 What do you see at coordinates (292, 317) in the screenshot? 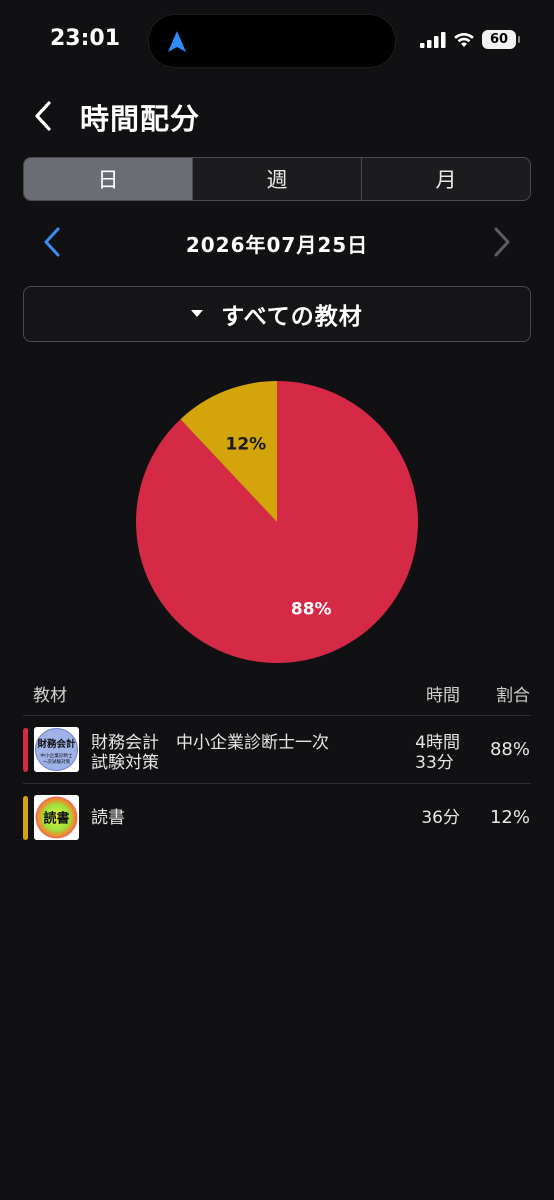
I see `dropdown-label: すべての教材` at bounding box center [292, 317].